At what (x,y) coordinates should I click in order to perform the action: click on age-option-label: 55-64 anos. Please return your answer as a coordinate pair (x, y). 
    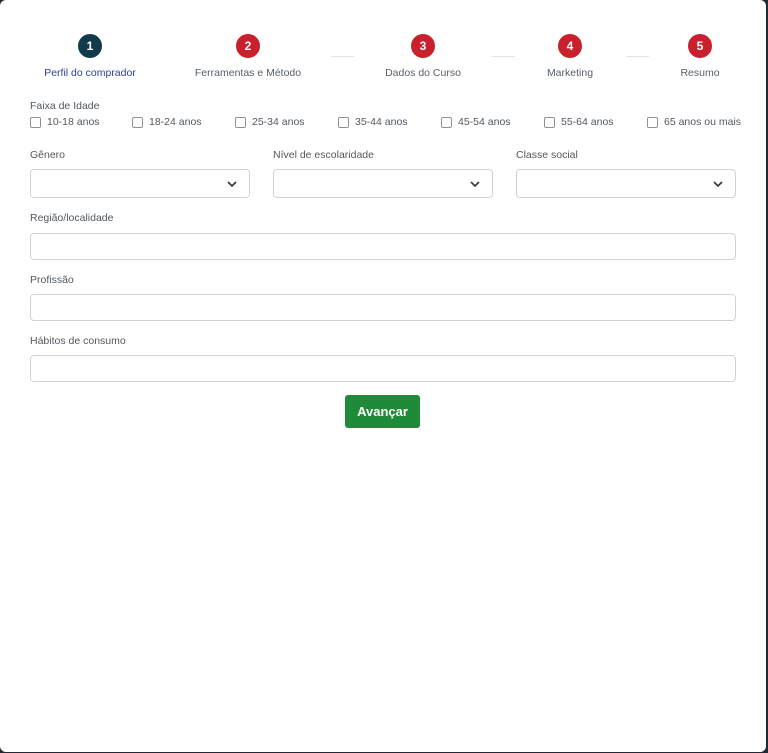
    Looking at the image, I should click on (587, 122).